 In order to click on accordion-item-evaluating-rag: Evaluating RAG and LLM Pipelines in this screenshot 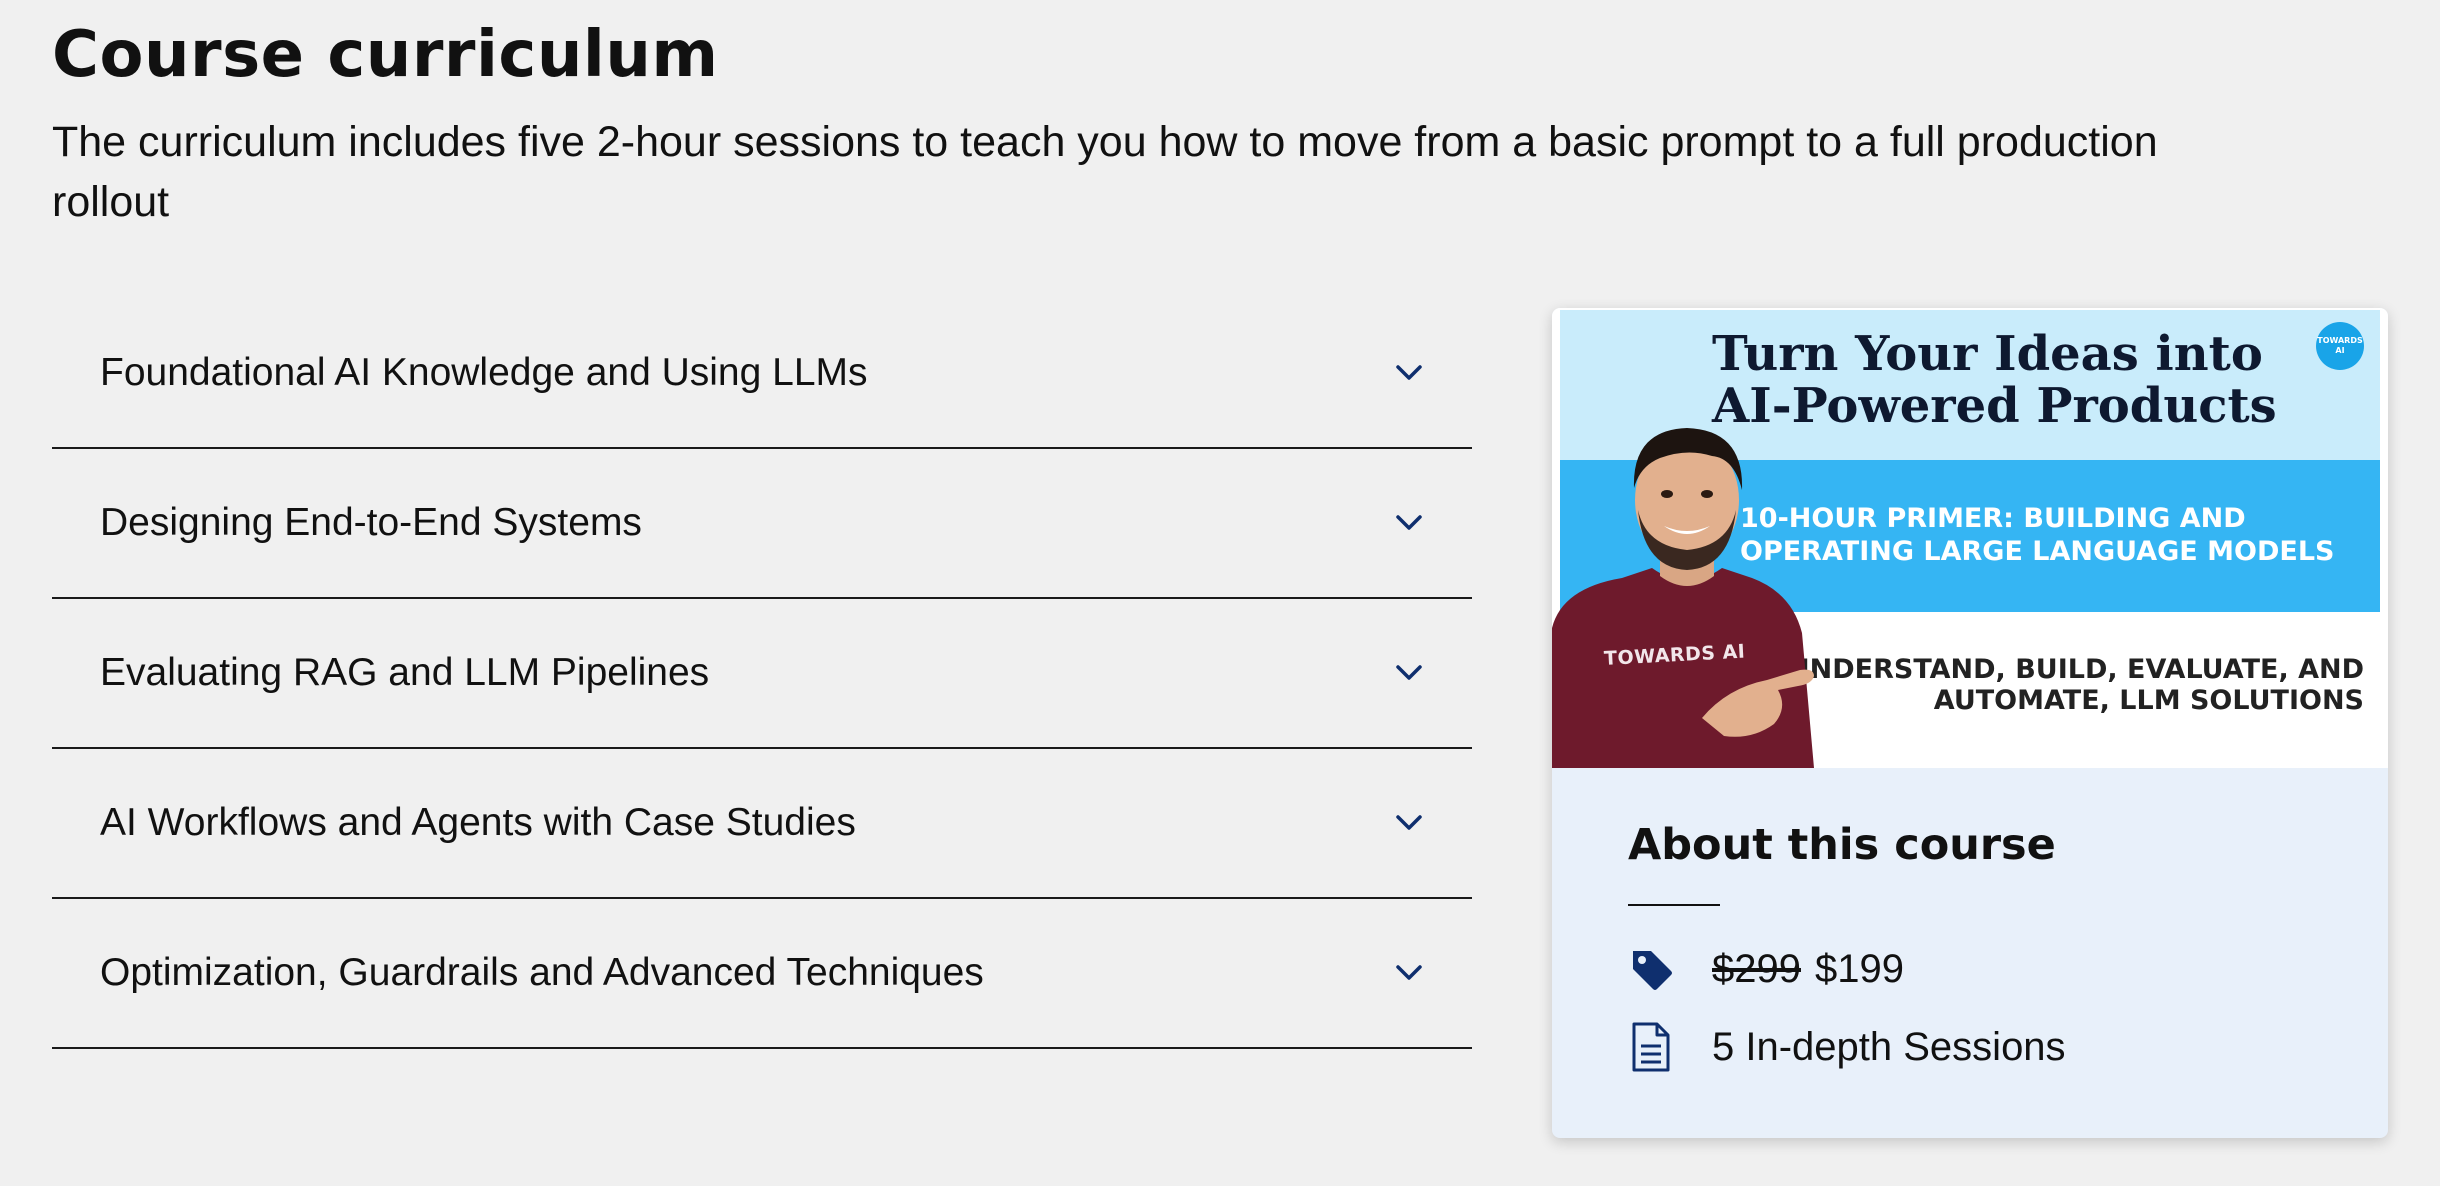, I will do `click(762, 674)`.